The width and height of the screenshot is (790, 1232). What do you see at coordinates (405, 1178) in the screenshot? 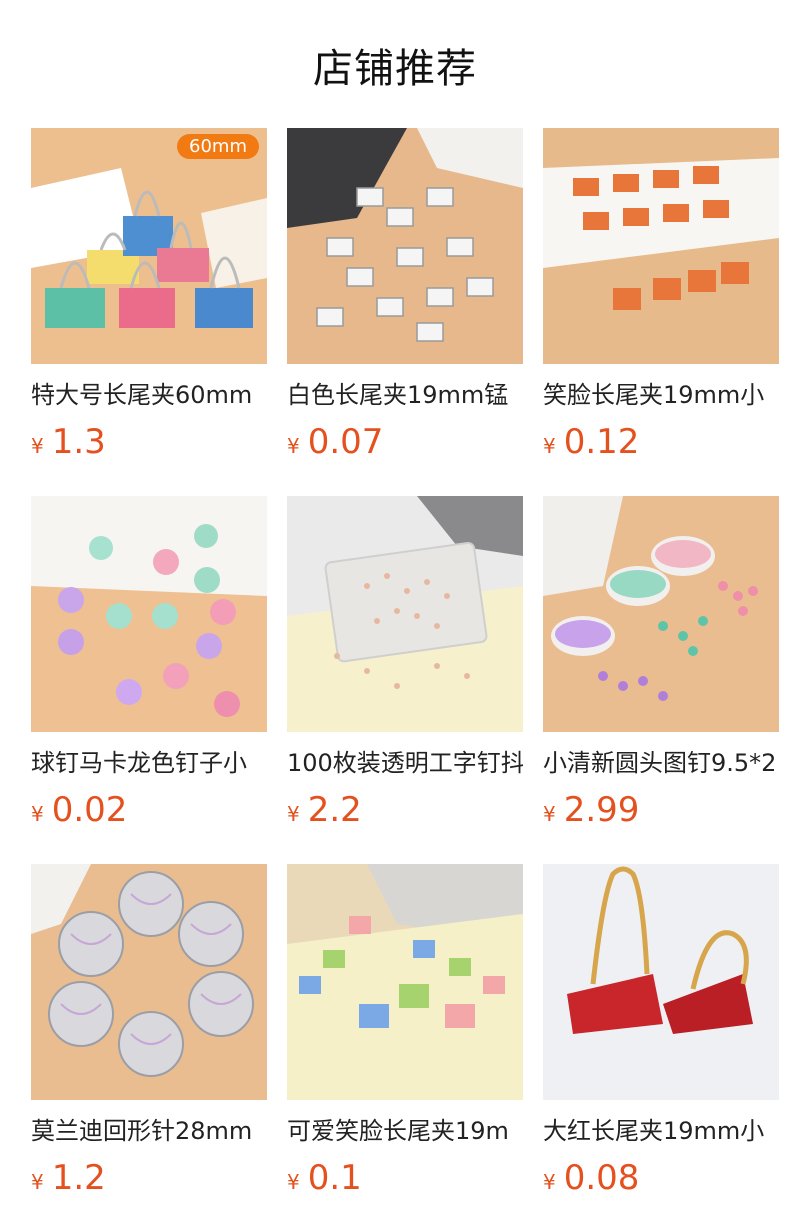
I see `product-price: ¥ 0.1` at bounding box center [405, 1178].